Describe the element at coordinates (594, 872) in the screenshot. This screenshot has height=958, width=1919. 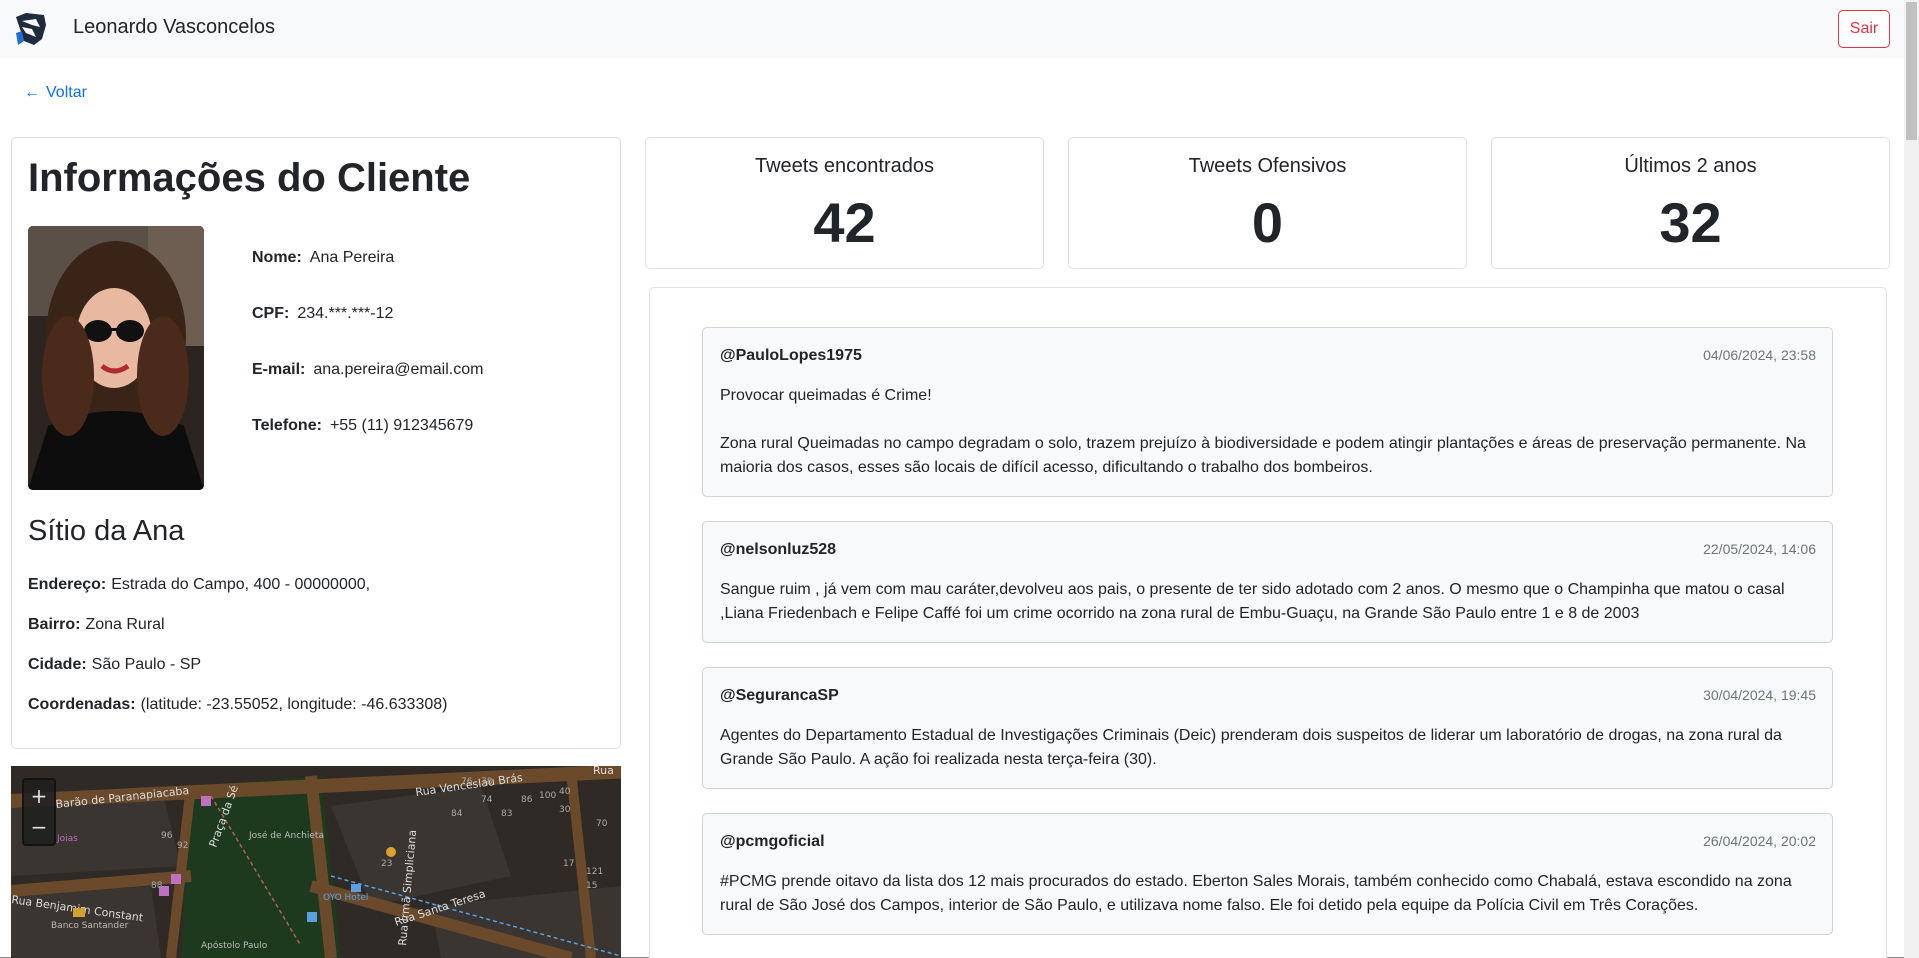
I see `map-number-label: 121` at that location.